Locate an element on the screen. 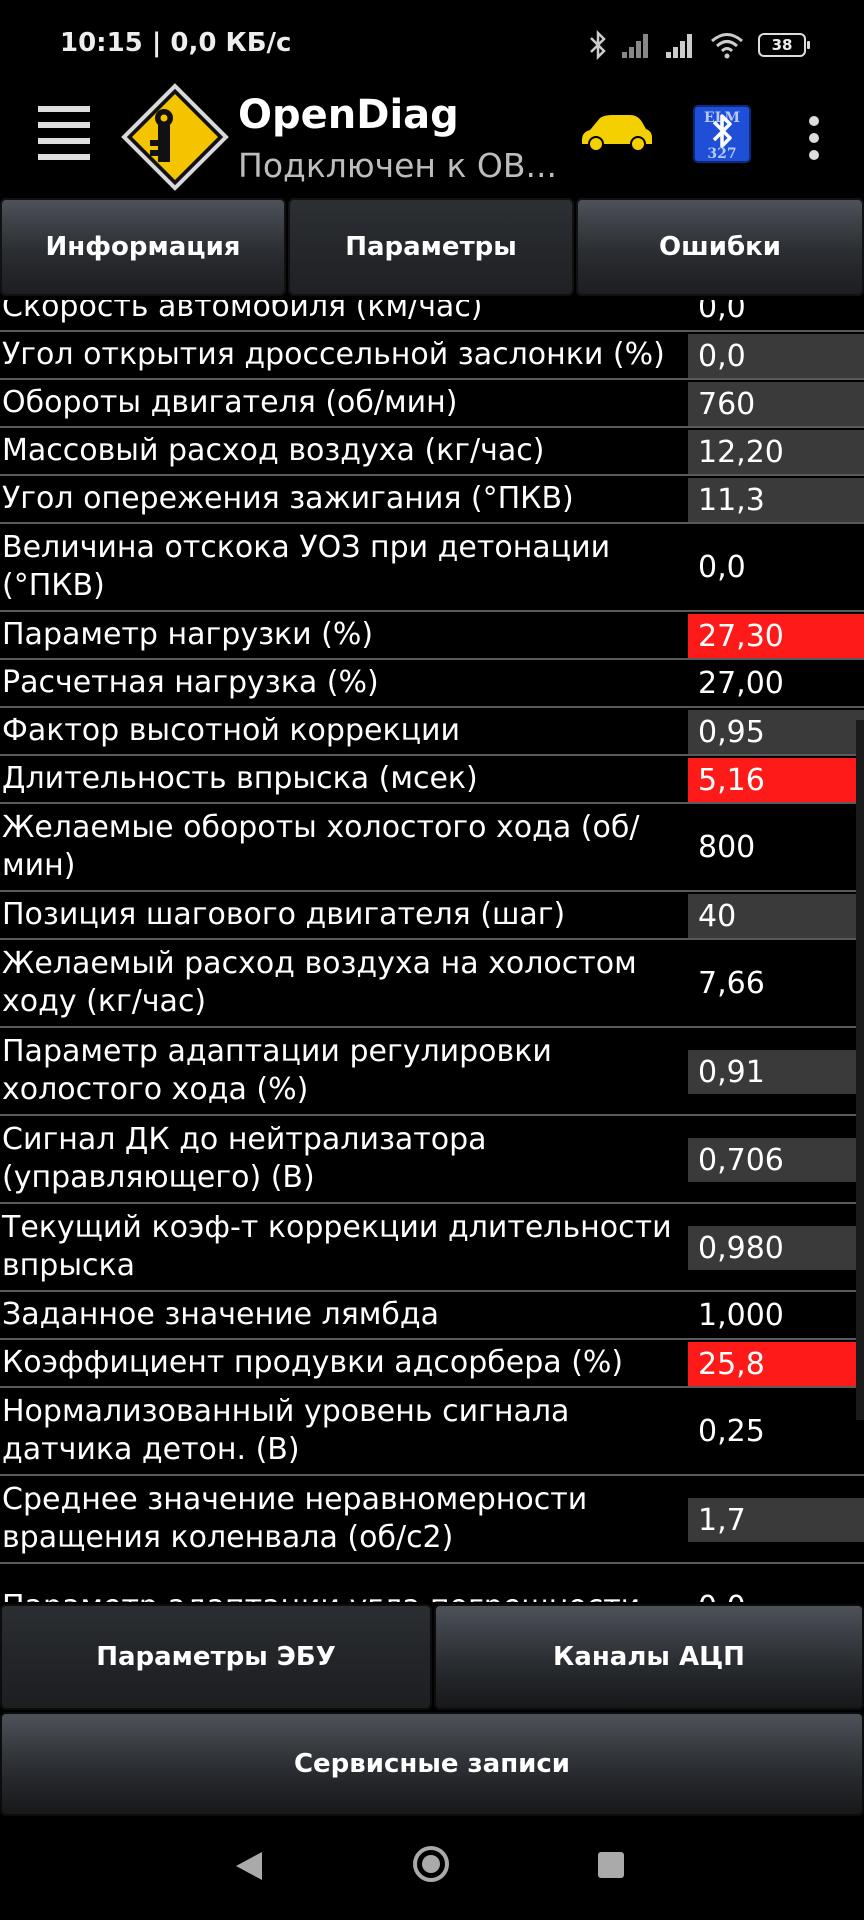 The height and width of the screenshot is (1920, 864). param-name: Расчетная нагрузка (%) is located at coordinates (190, 682).